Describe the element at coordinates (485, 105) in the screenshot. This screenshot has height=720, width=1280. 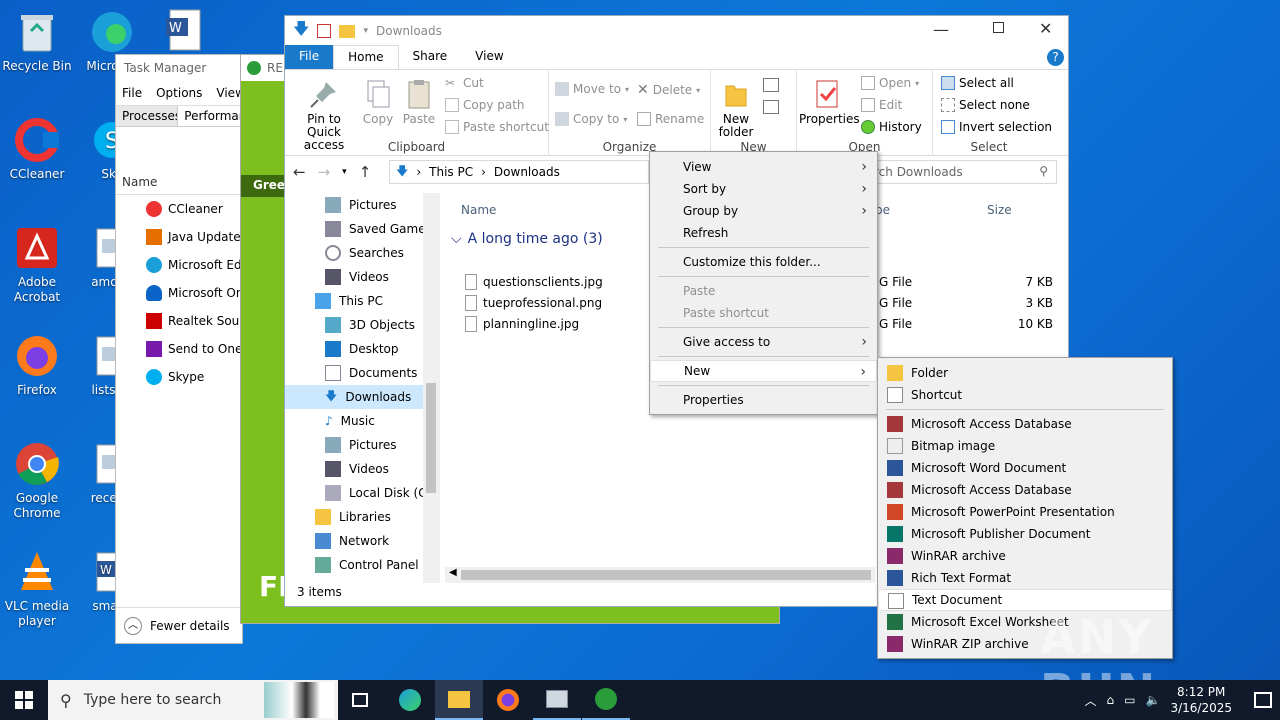
I see `copy-path-button: Copy path` at that location.